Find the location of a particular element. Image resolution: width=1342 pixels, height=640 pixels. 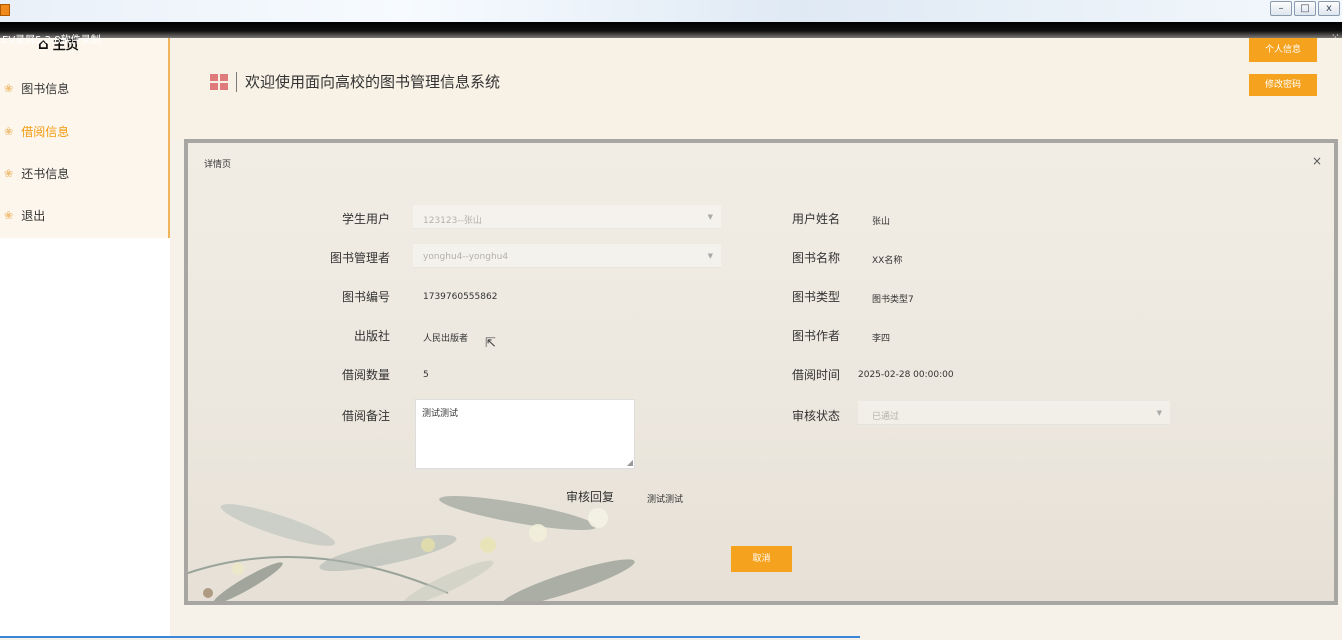

modal-title: 详情页 is located at coordinates (218, 165).